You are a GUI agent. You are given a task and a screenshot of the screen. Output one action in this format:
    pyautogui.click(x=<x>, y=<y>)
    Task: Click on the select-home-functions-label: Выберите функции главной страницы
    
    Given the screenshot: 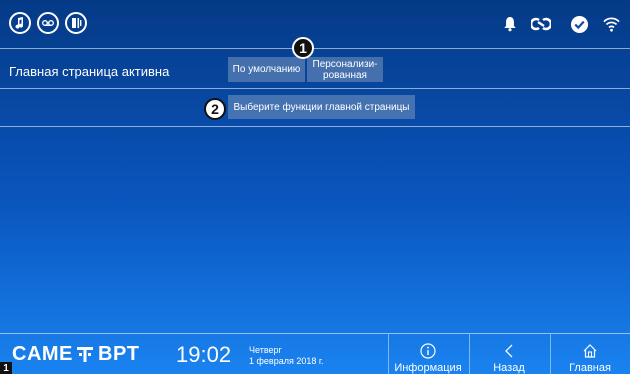 What is the action you would take?
    pyautogui.click(x=321, y=107)
    